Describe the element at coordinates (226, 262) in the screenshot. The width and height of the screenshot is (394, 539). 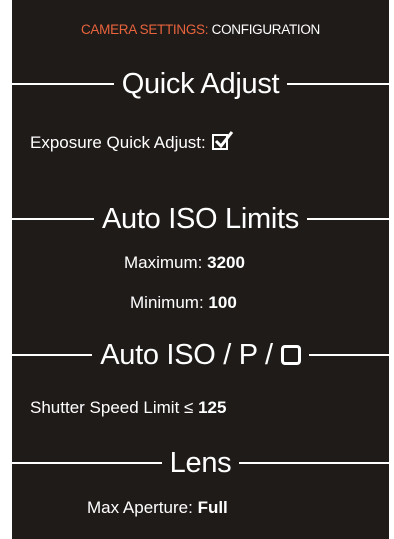
I see `iso-maximum-value: 3200` at that location.